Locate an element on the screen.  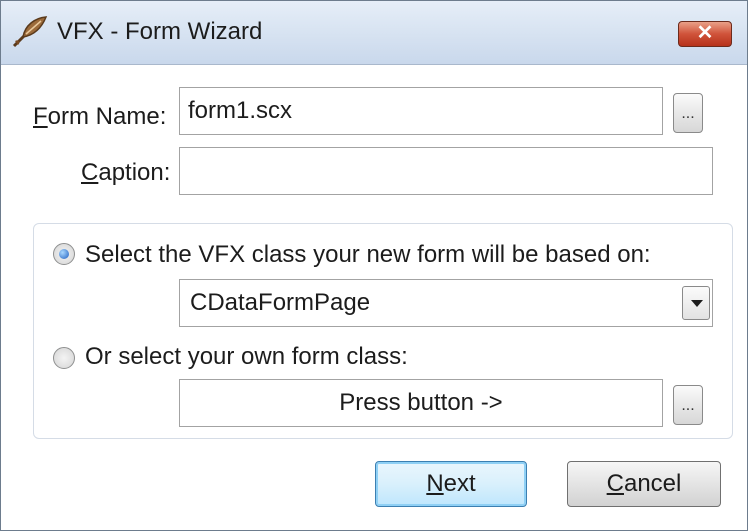
vfx-class-select-value: CDataFormPage is located at coordinates (280, 302).